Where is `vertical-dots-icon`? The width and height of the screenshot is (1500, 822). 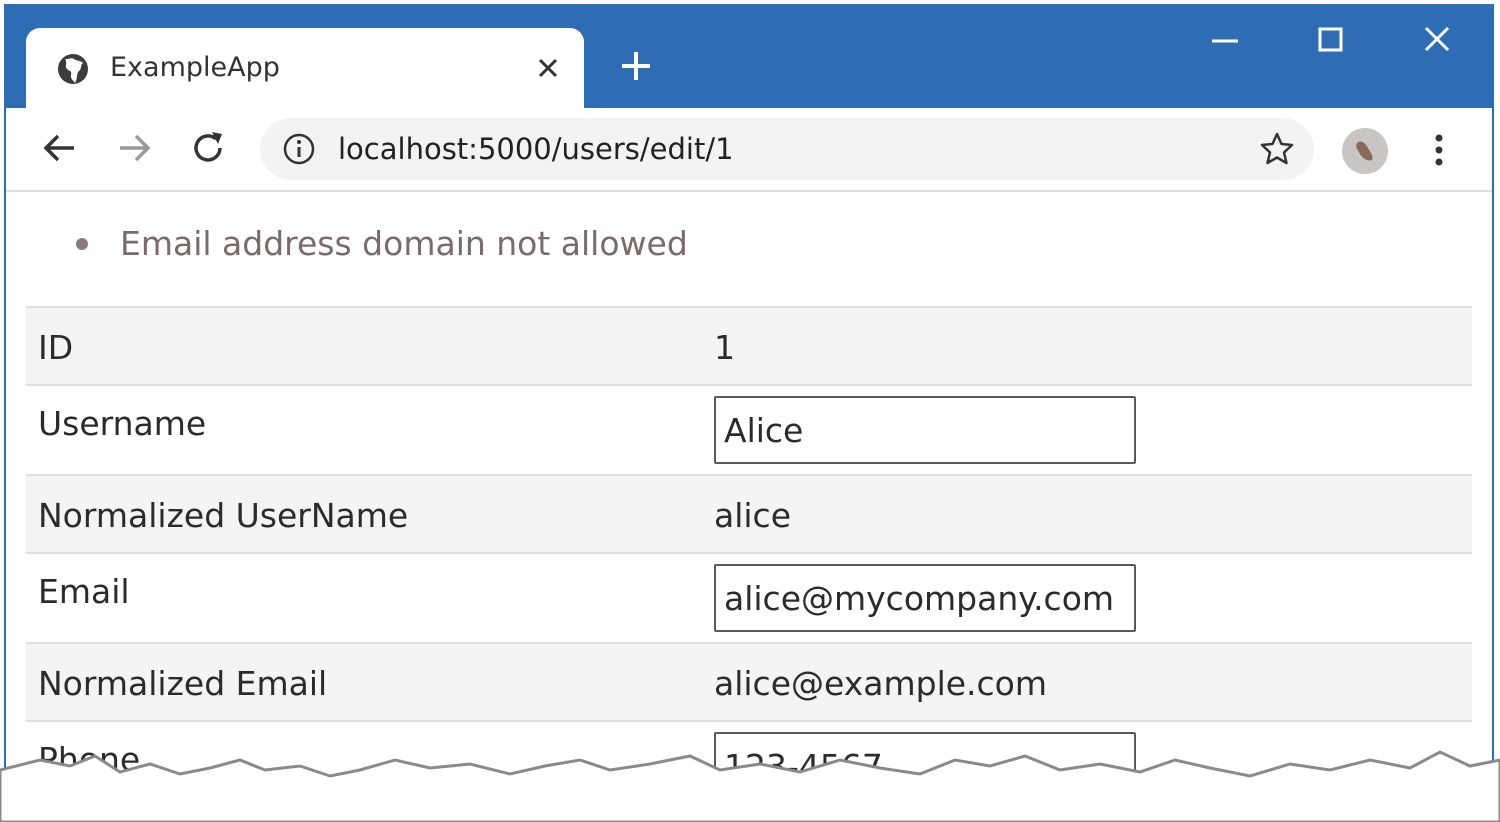 vertical-dots-icon is located at coordinates (1439, 150).